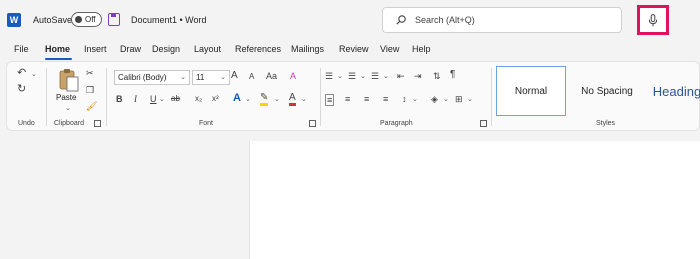 This screenshot has width=700, height=259. I want to click on strikethrough-button: ab, so click(175, 99).